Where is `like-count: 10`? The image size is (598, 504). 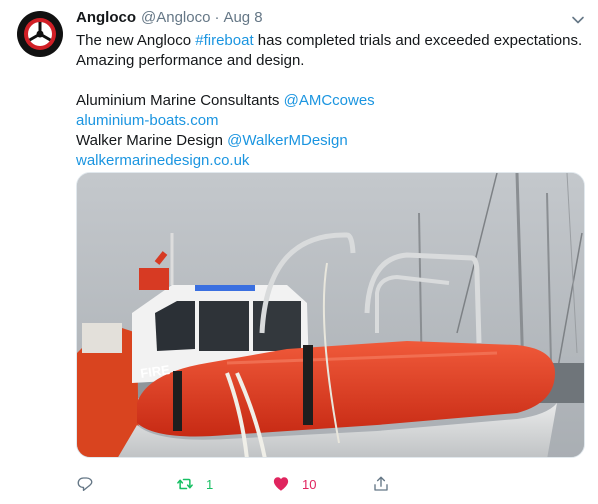
like-count: 10 is located at coordinates (309, 484).